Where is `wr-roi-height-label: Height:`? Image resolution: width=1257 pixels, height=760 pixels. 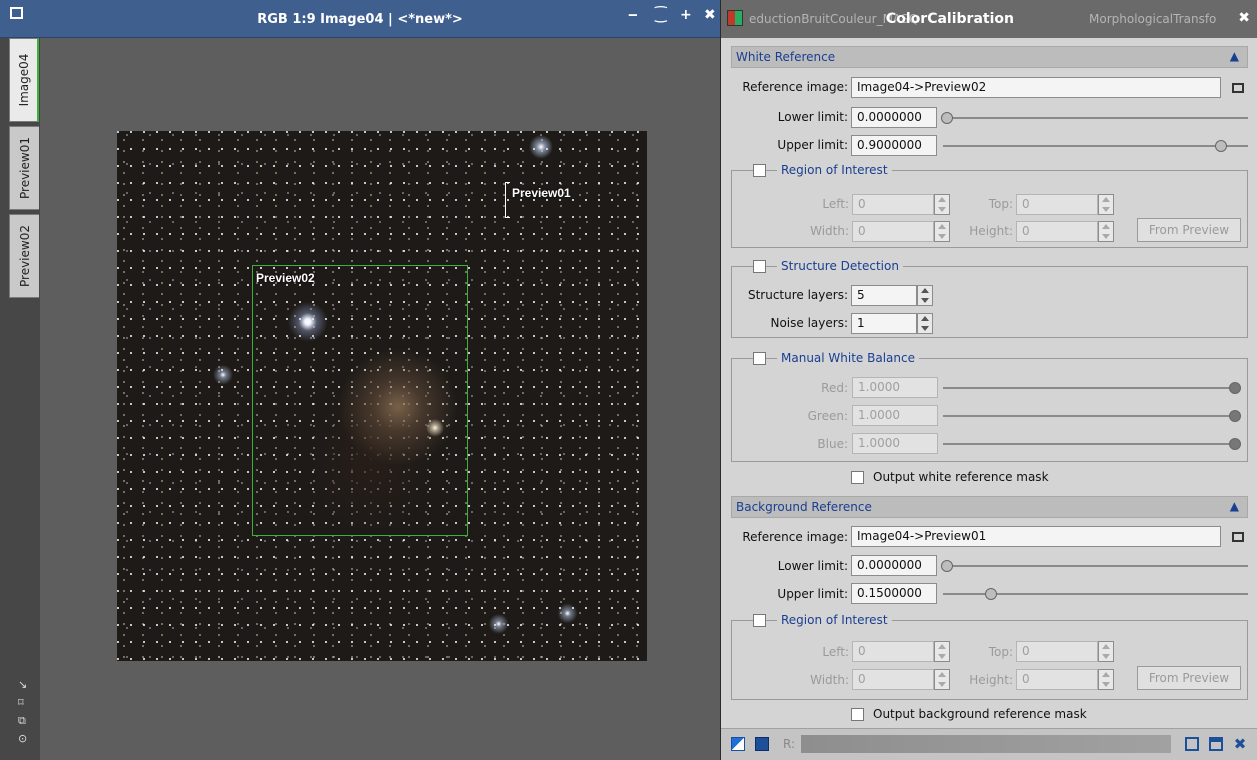
wr-roi-height-label: Height: is located at coordinates (991, 231).